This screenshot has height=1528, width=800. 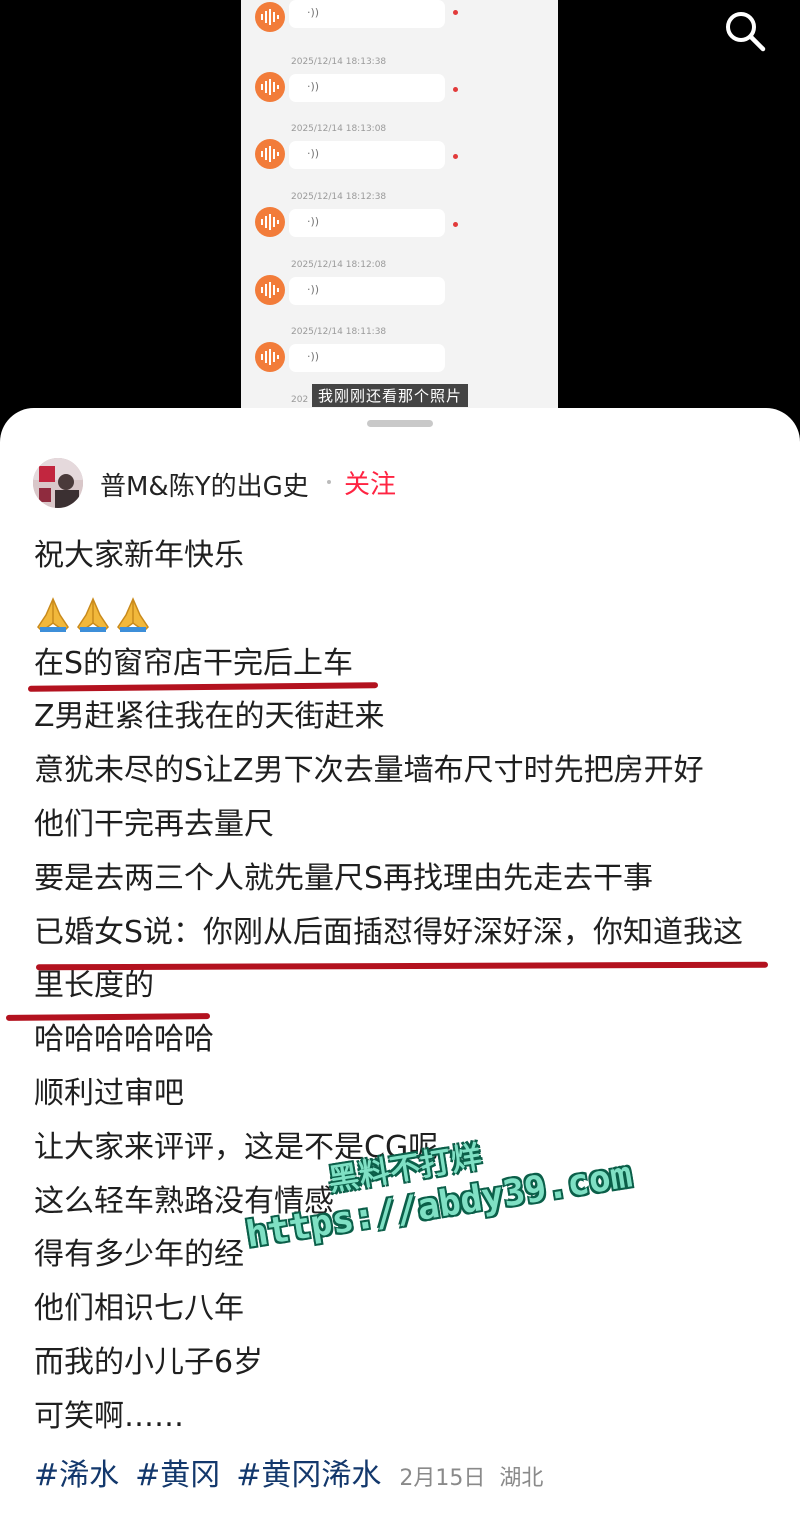 I want to click on message-timestamp: 2025/12/14 18:13:08, so click(x=339, y=129).